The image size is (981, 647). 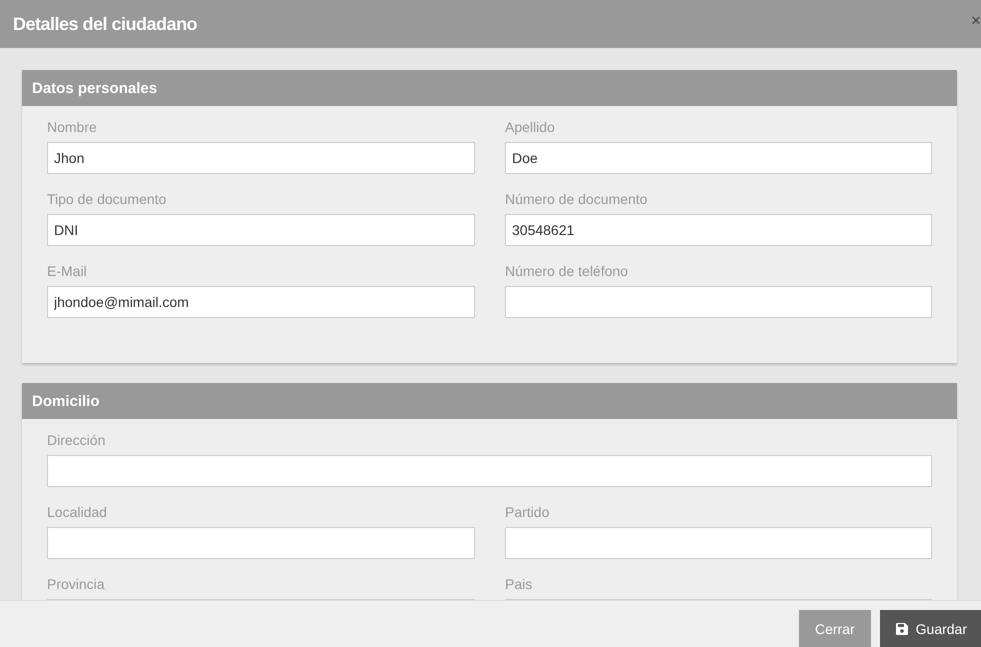 I want to click on input-field: 30548621, so click(x=718, y=230).